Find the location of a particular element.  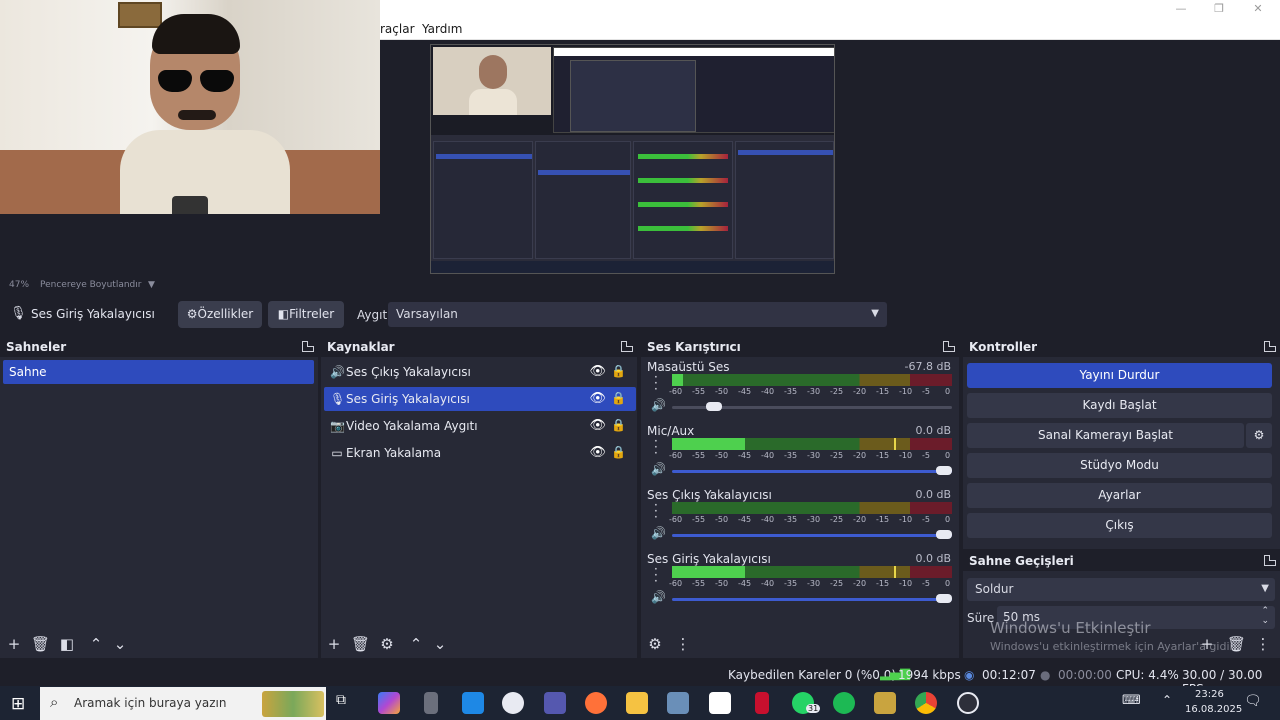

menu-tools: raçlar is located at coordinates (397, 29).